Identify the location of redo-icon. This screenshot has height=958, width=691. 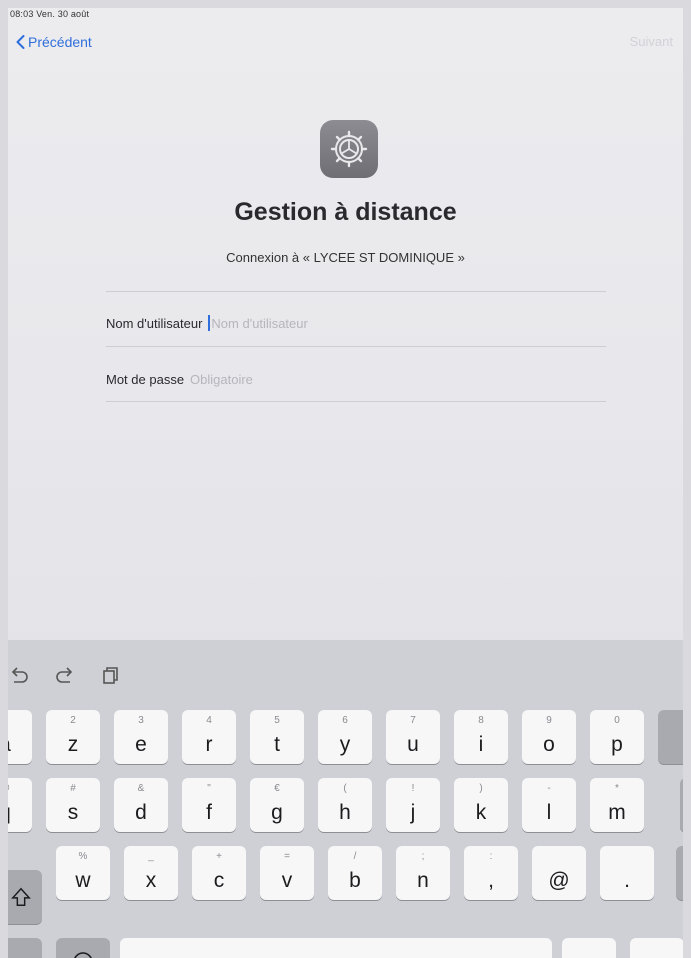
(65, 675).